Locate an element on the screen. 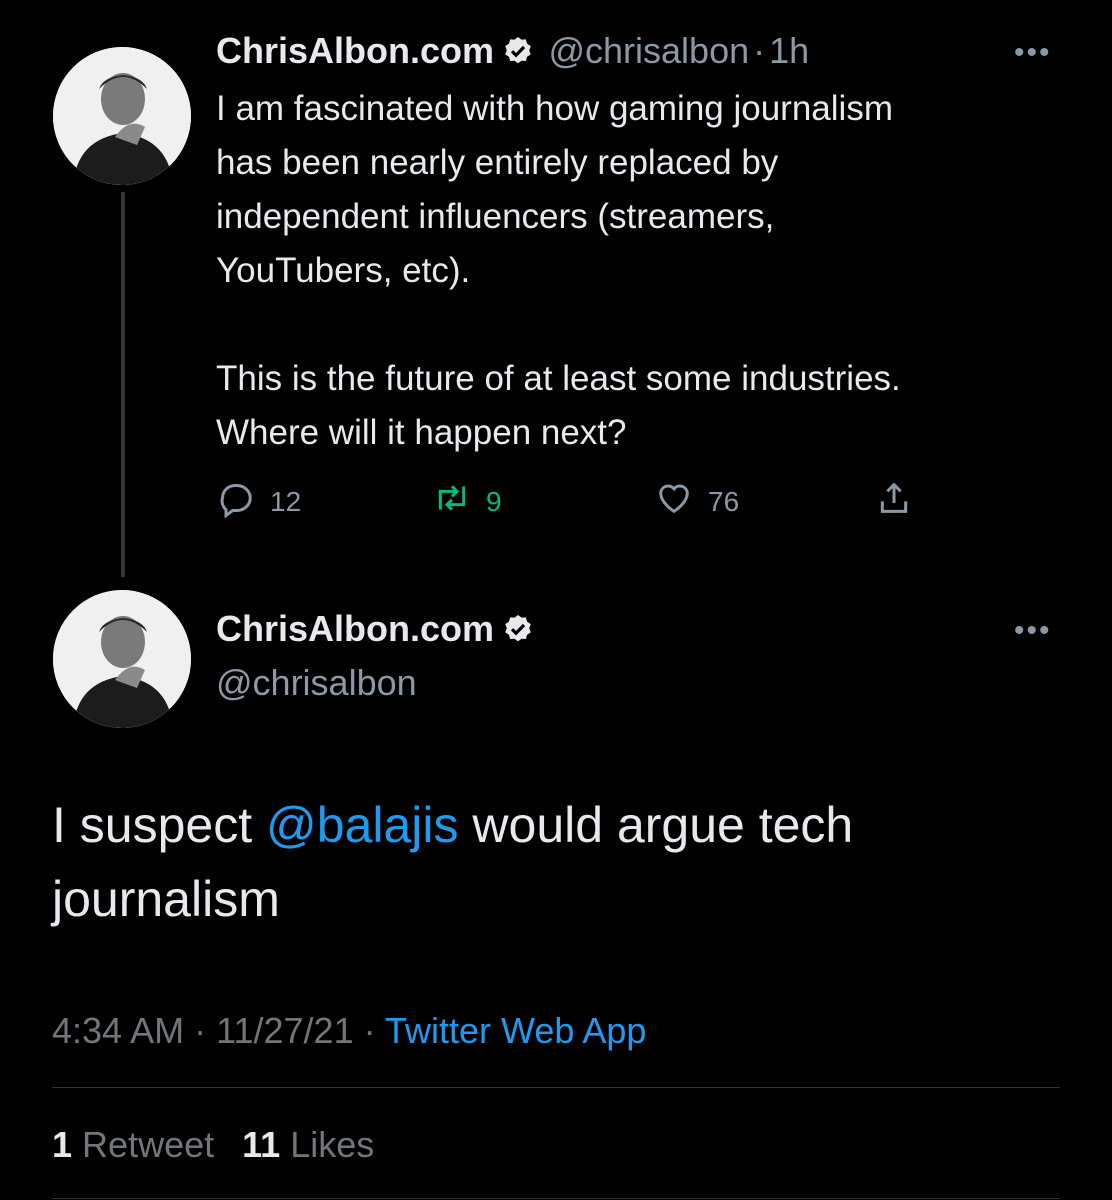 The height and width of the screenshot is (1200, 1112). reply-count: 12 is located at coordinates (286, 501).